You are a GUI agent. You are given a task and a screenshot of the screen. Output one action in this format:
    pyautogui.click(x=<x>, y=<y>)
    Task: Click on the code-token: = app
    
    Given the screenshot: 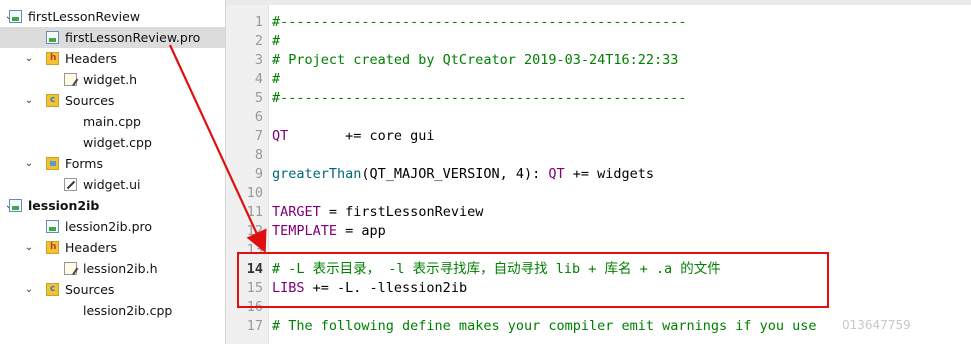 What is the action you would take?
    pyautogui.click(x=361, y=231)
    